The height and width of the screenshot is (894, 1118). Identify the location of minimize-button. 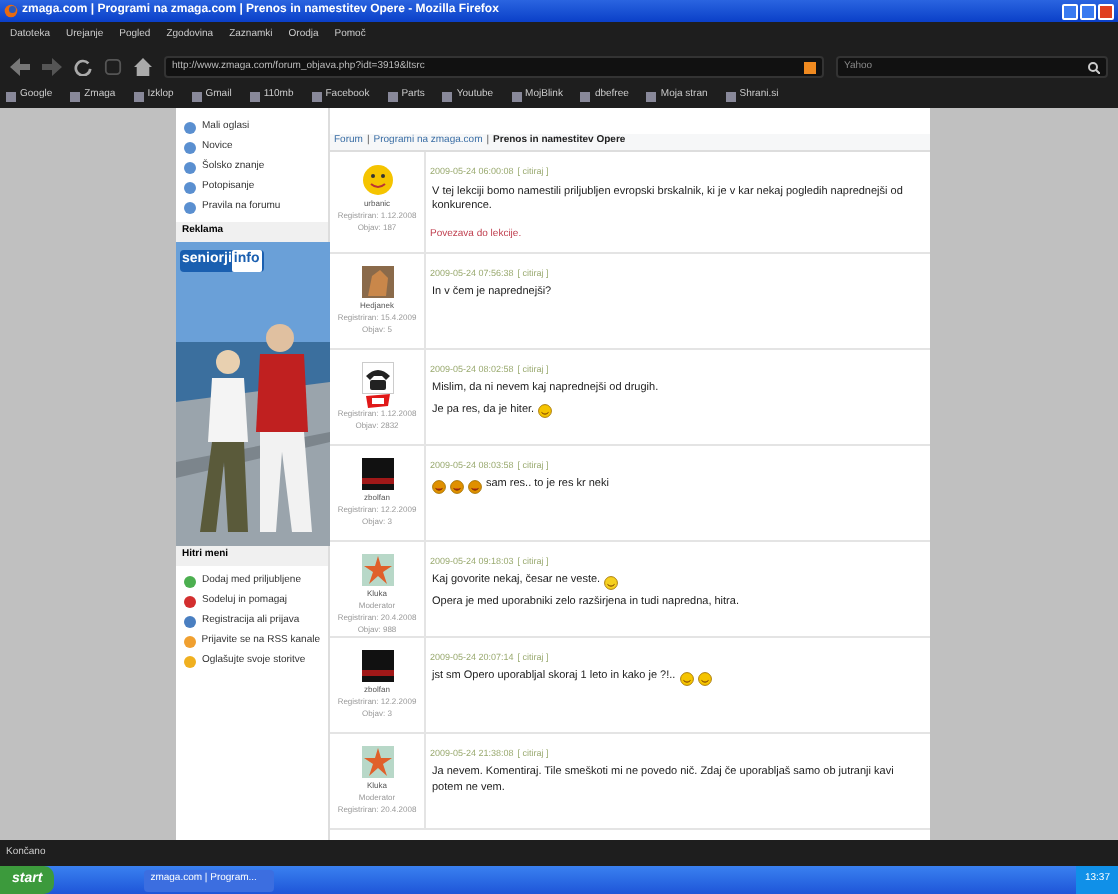
(1070, 11).